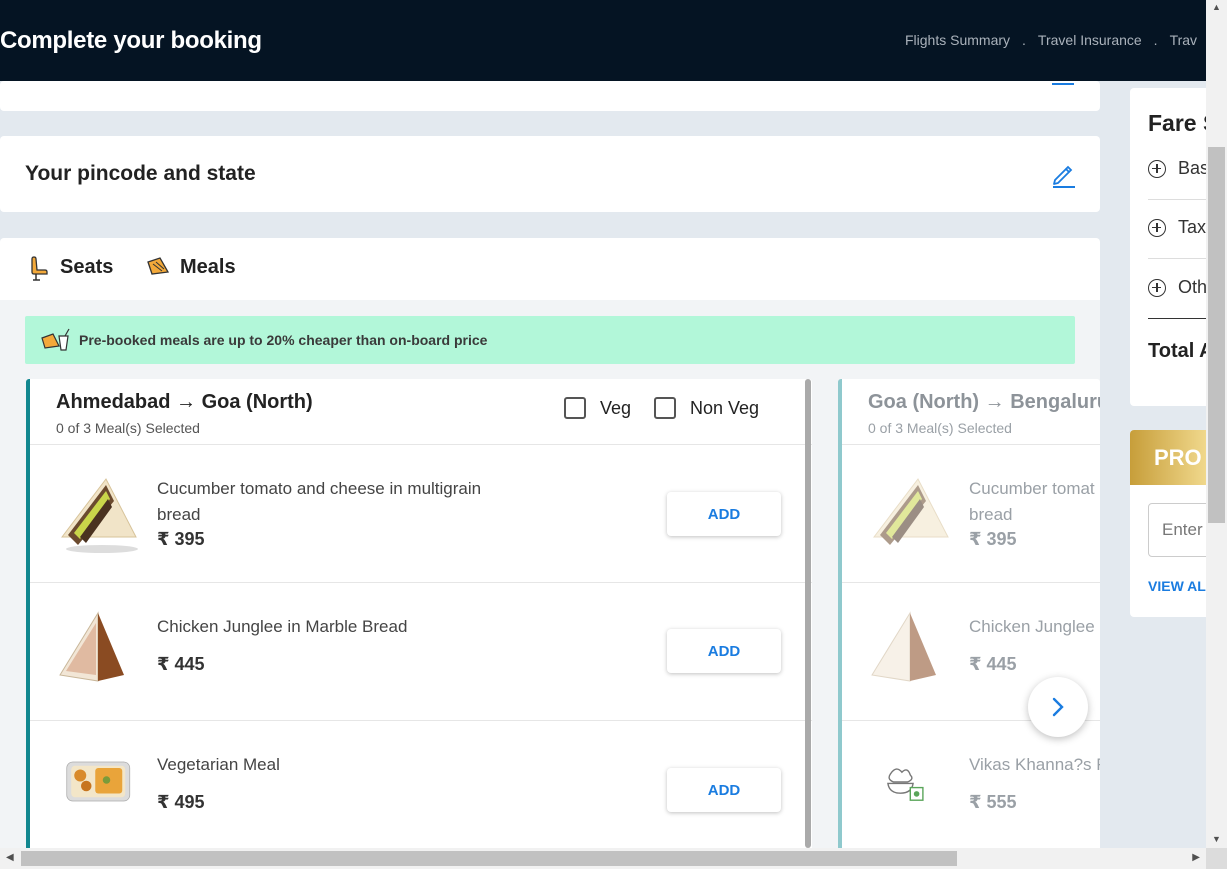  What do you see at coordinates (1177, 530) in the screenshot?
I see `promo-code-input: Enter` at bounding box center [1177, 530].